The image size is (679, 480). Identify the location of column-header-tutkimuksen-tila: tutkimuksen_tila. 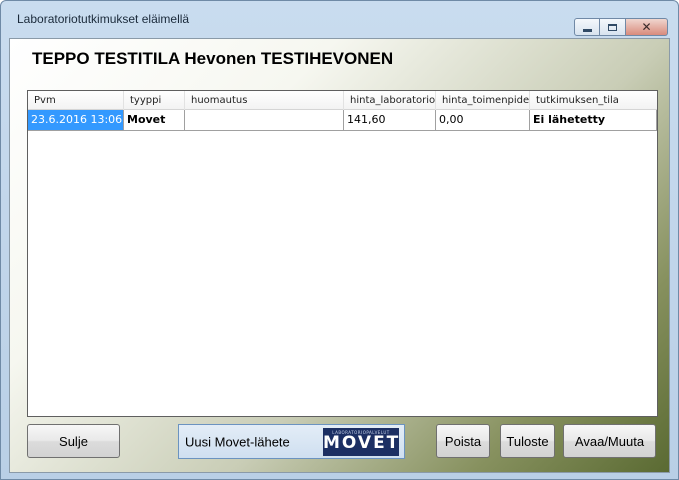
(593, 100).